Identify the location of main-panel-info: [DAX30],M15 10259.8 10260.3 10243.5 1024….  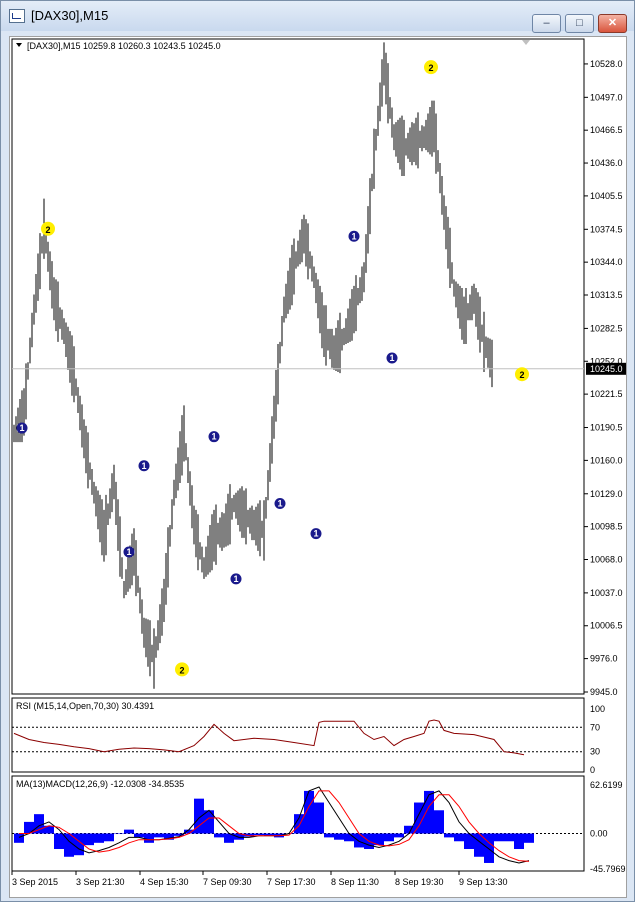
(124, 46).